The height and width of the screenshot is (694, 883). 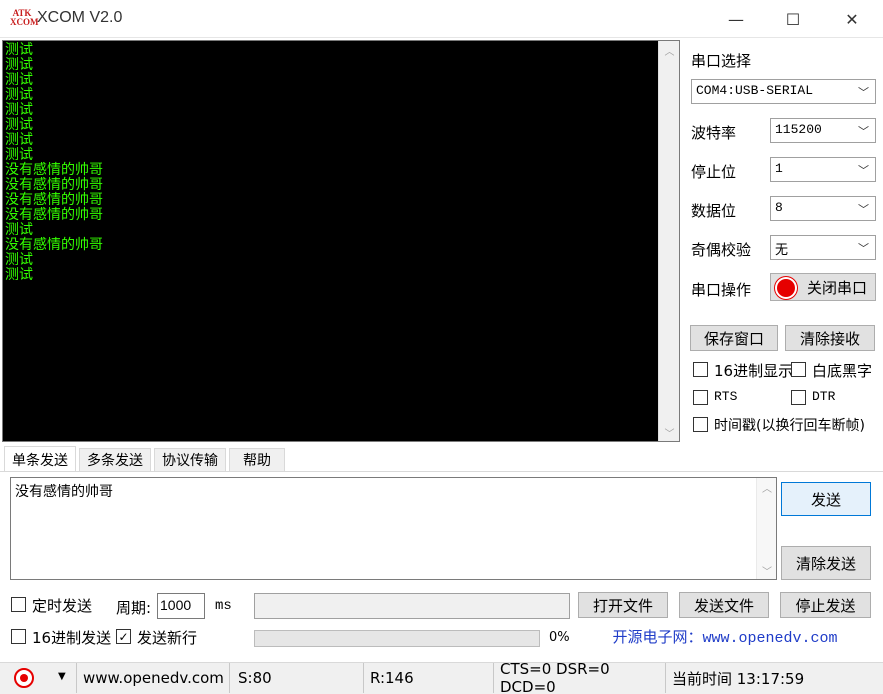 What do you see at coordinates (62, 606) in the screenshot?
I see `timed-send-label: 定时发送` at bounding box center [62, 606].